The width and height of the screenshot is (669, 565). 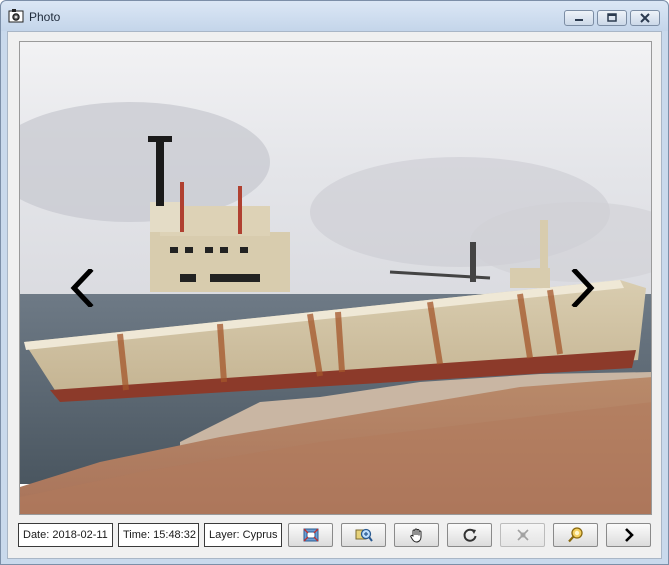 I want to click on next-photo-button, so click(x=583, y=288).